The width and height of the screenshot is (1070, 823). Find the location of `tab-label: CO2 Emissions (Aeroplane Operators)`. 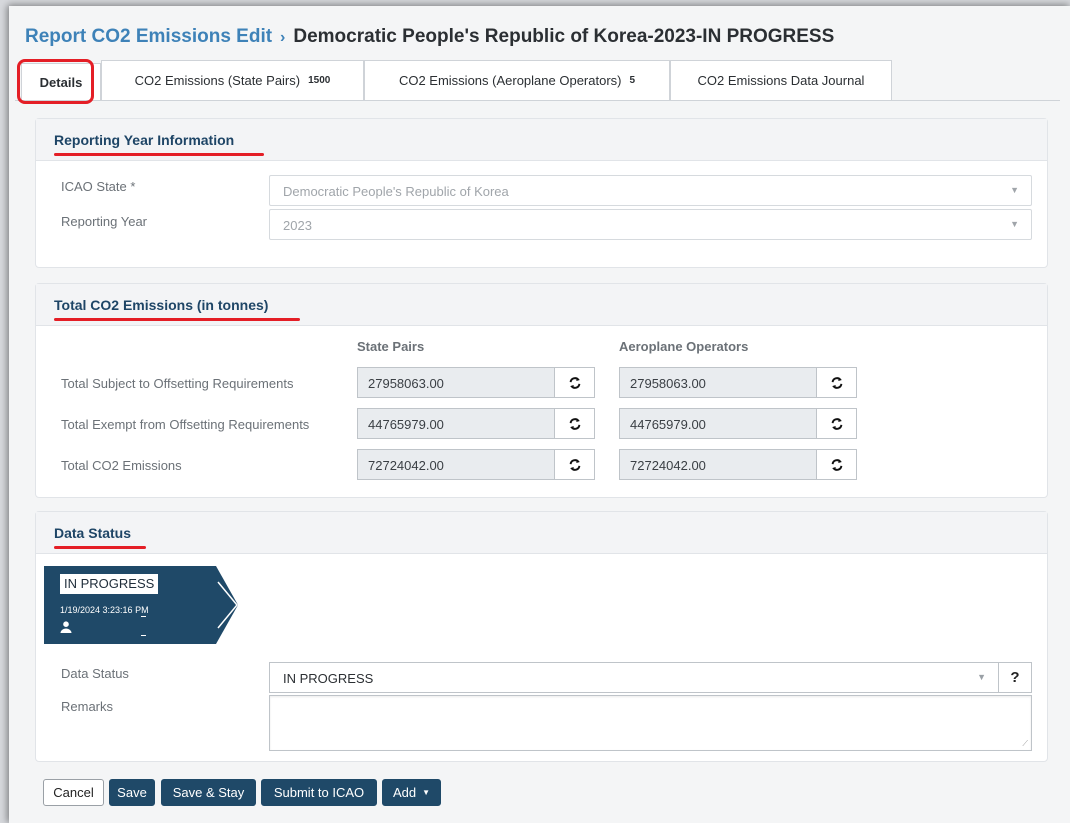

tab-label: CO2 Emissions (Aeroplane Operators) is located at coordinates (510, 80).